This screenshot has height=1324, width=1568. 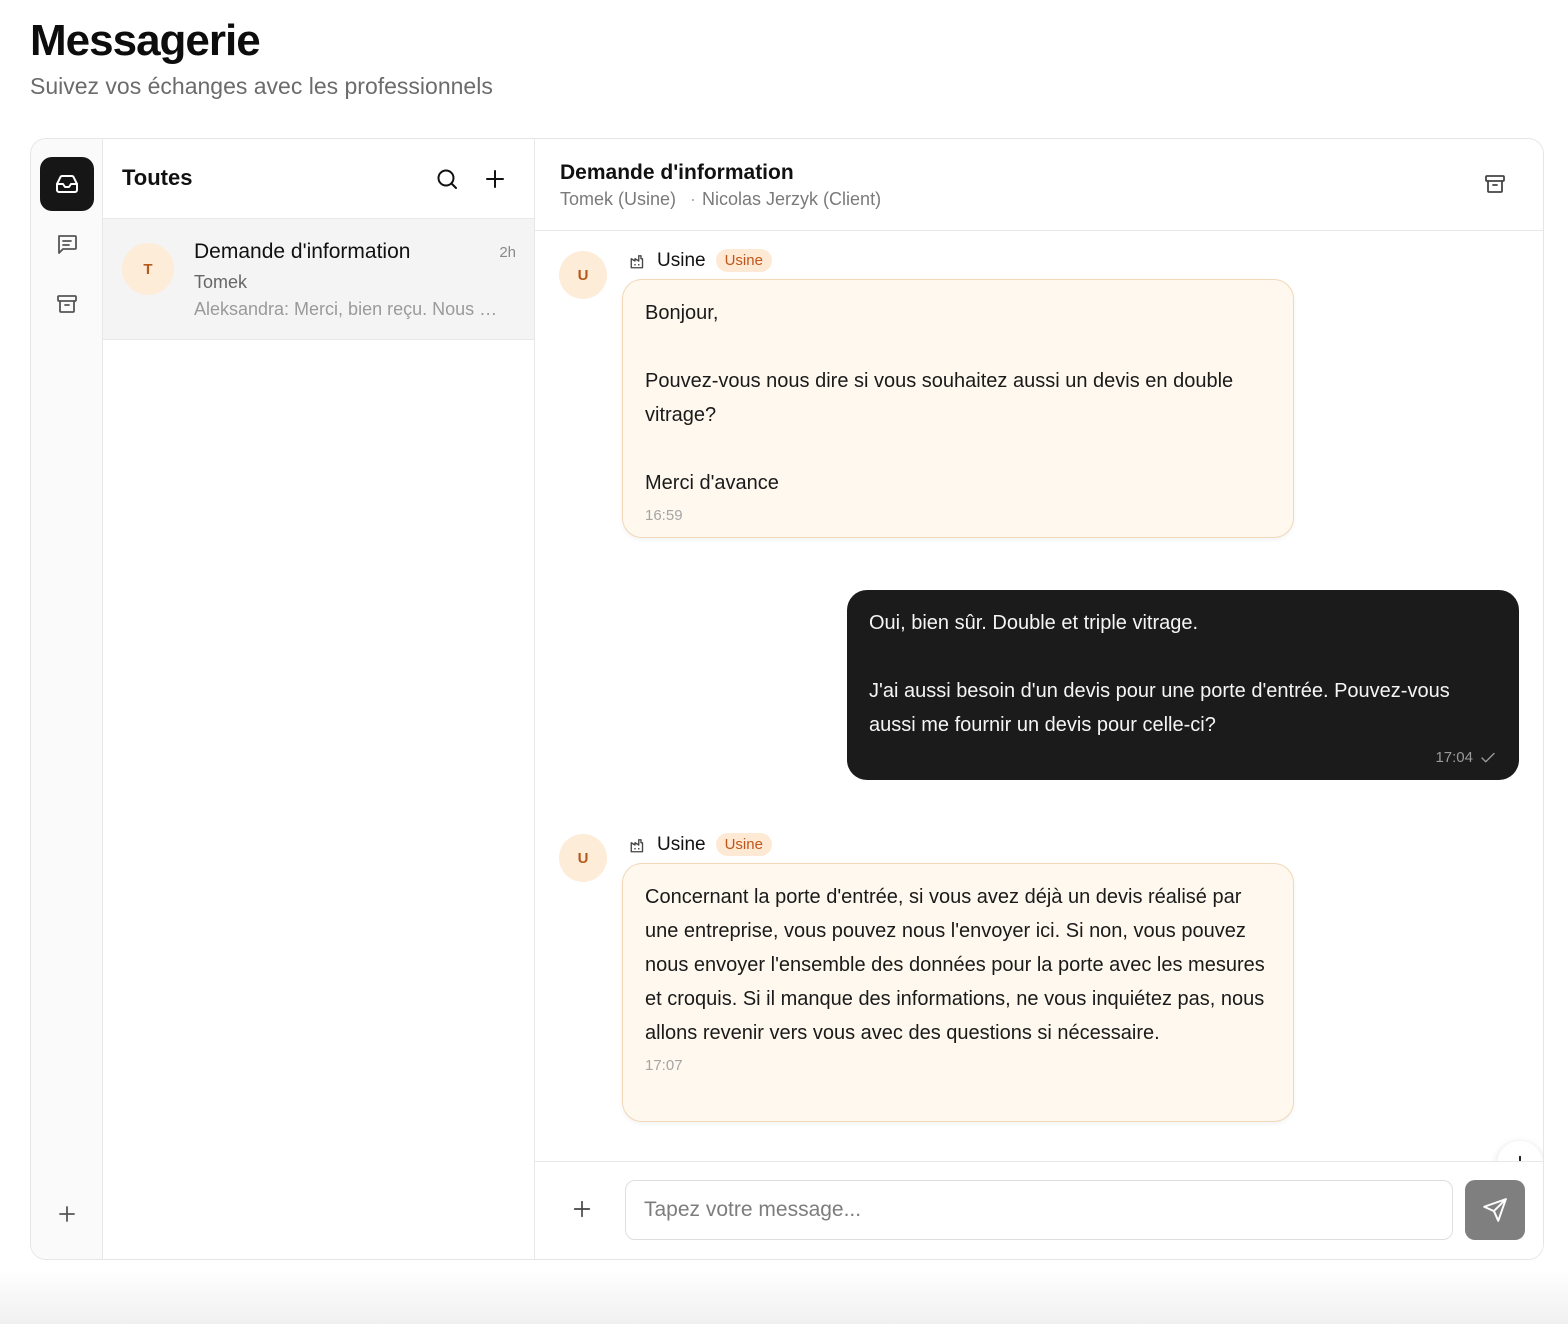 I want to click on chat-participants: Tomek (Usine) · Nicolas Jerzyk (Client), so click(x=720, y=199).